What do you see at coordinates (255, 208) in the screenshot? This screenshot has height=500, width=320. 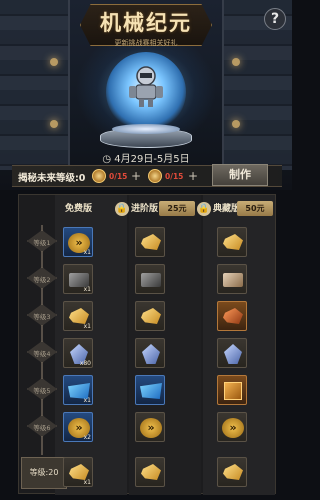 I see `collector-buy-button: 50元` at bounding box center [255, 208].